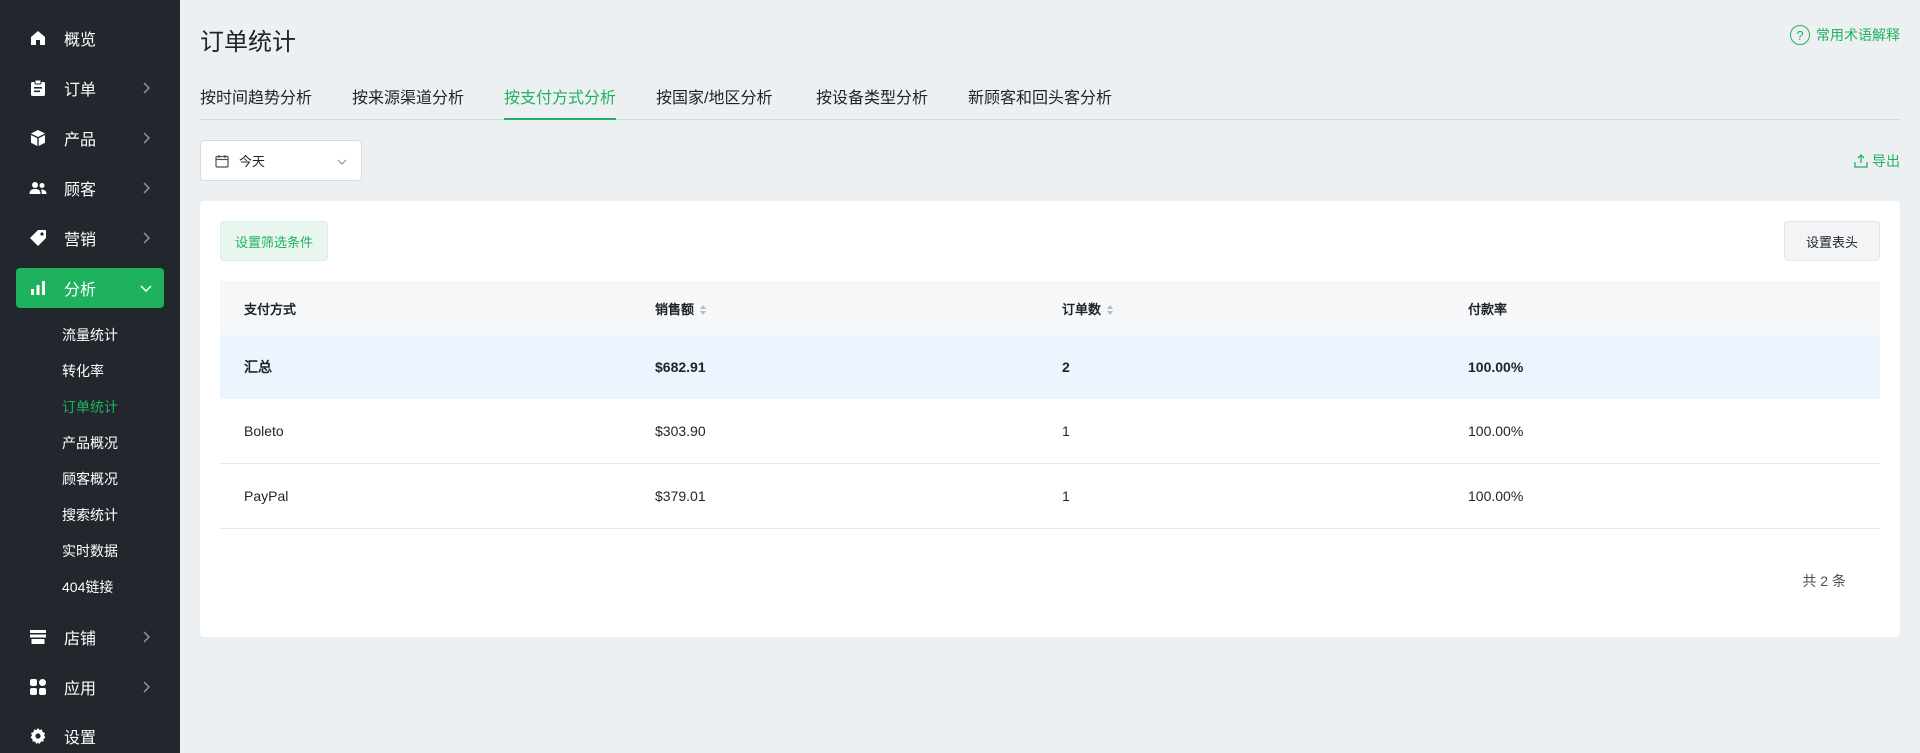 The image size is (1920, 753). I want to click on sidebar-item-overview: 概览, so click(90, 38).